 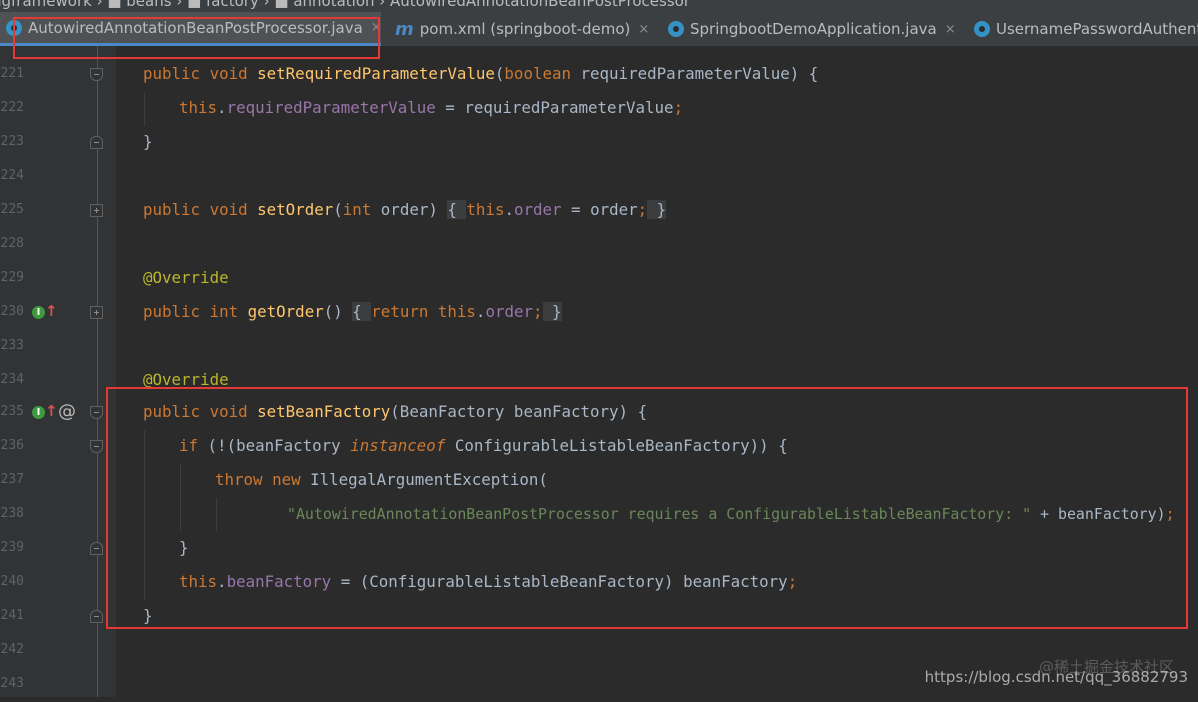 I want to click on tab-username-password-authent: UsernamePasswordAuthent, so click(x=1083, y=29).